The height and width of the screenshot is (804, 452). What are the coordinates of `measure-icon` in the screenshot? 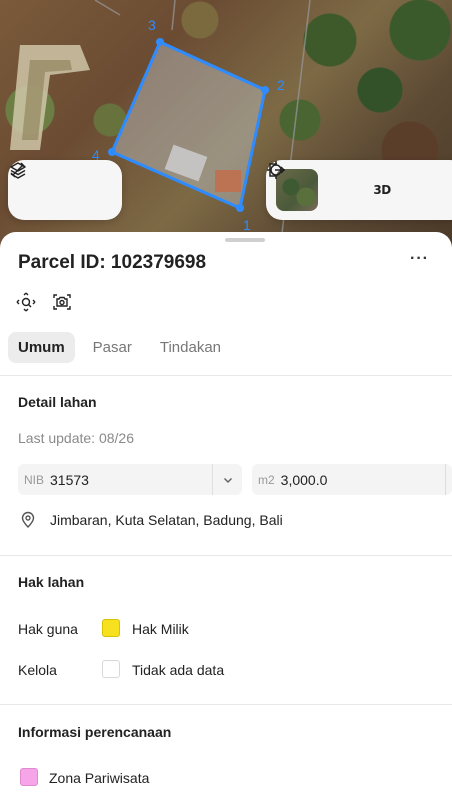 It's located at (56, 182).